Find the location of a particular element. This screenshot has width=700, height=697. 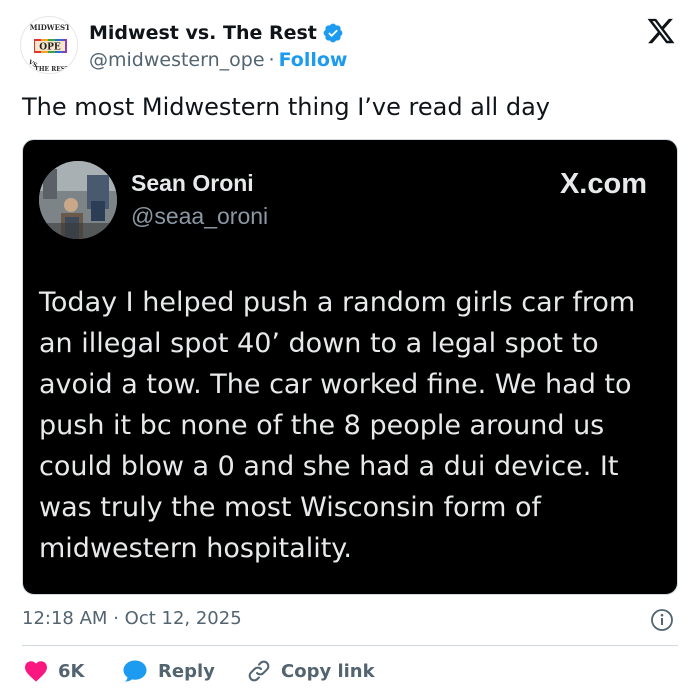

info-icon is located at coordinates (662, 620).